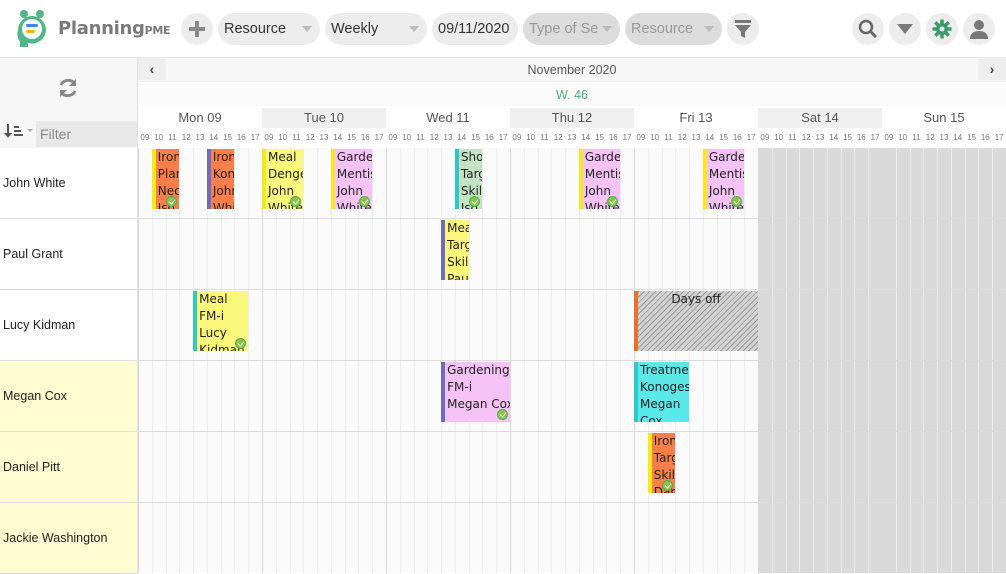 The image size is (1006, 574). I want to click on search-button, so click(868, 29).